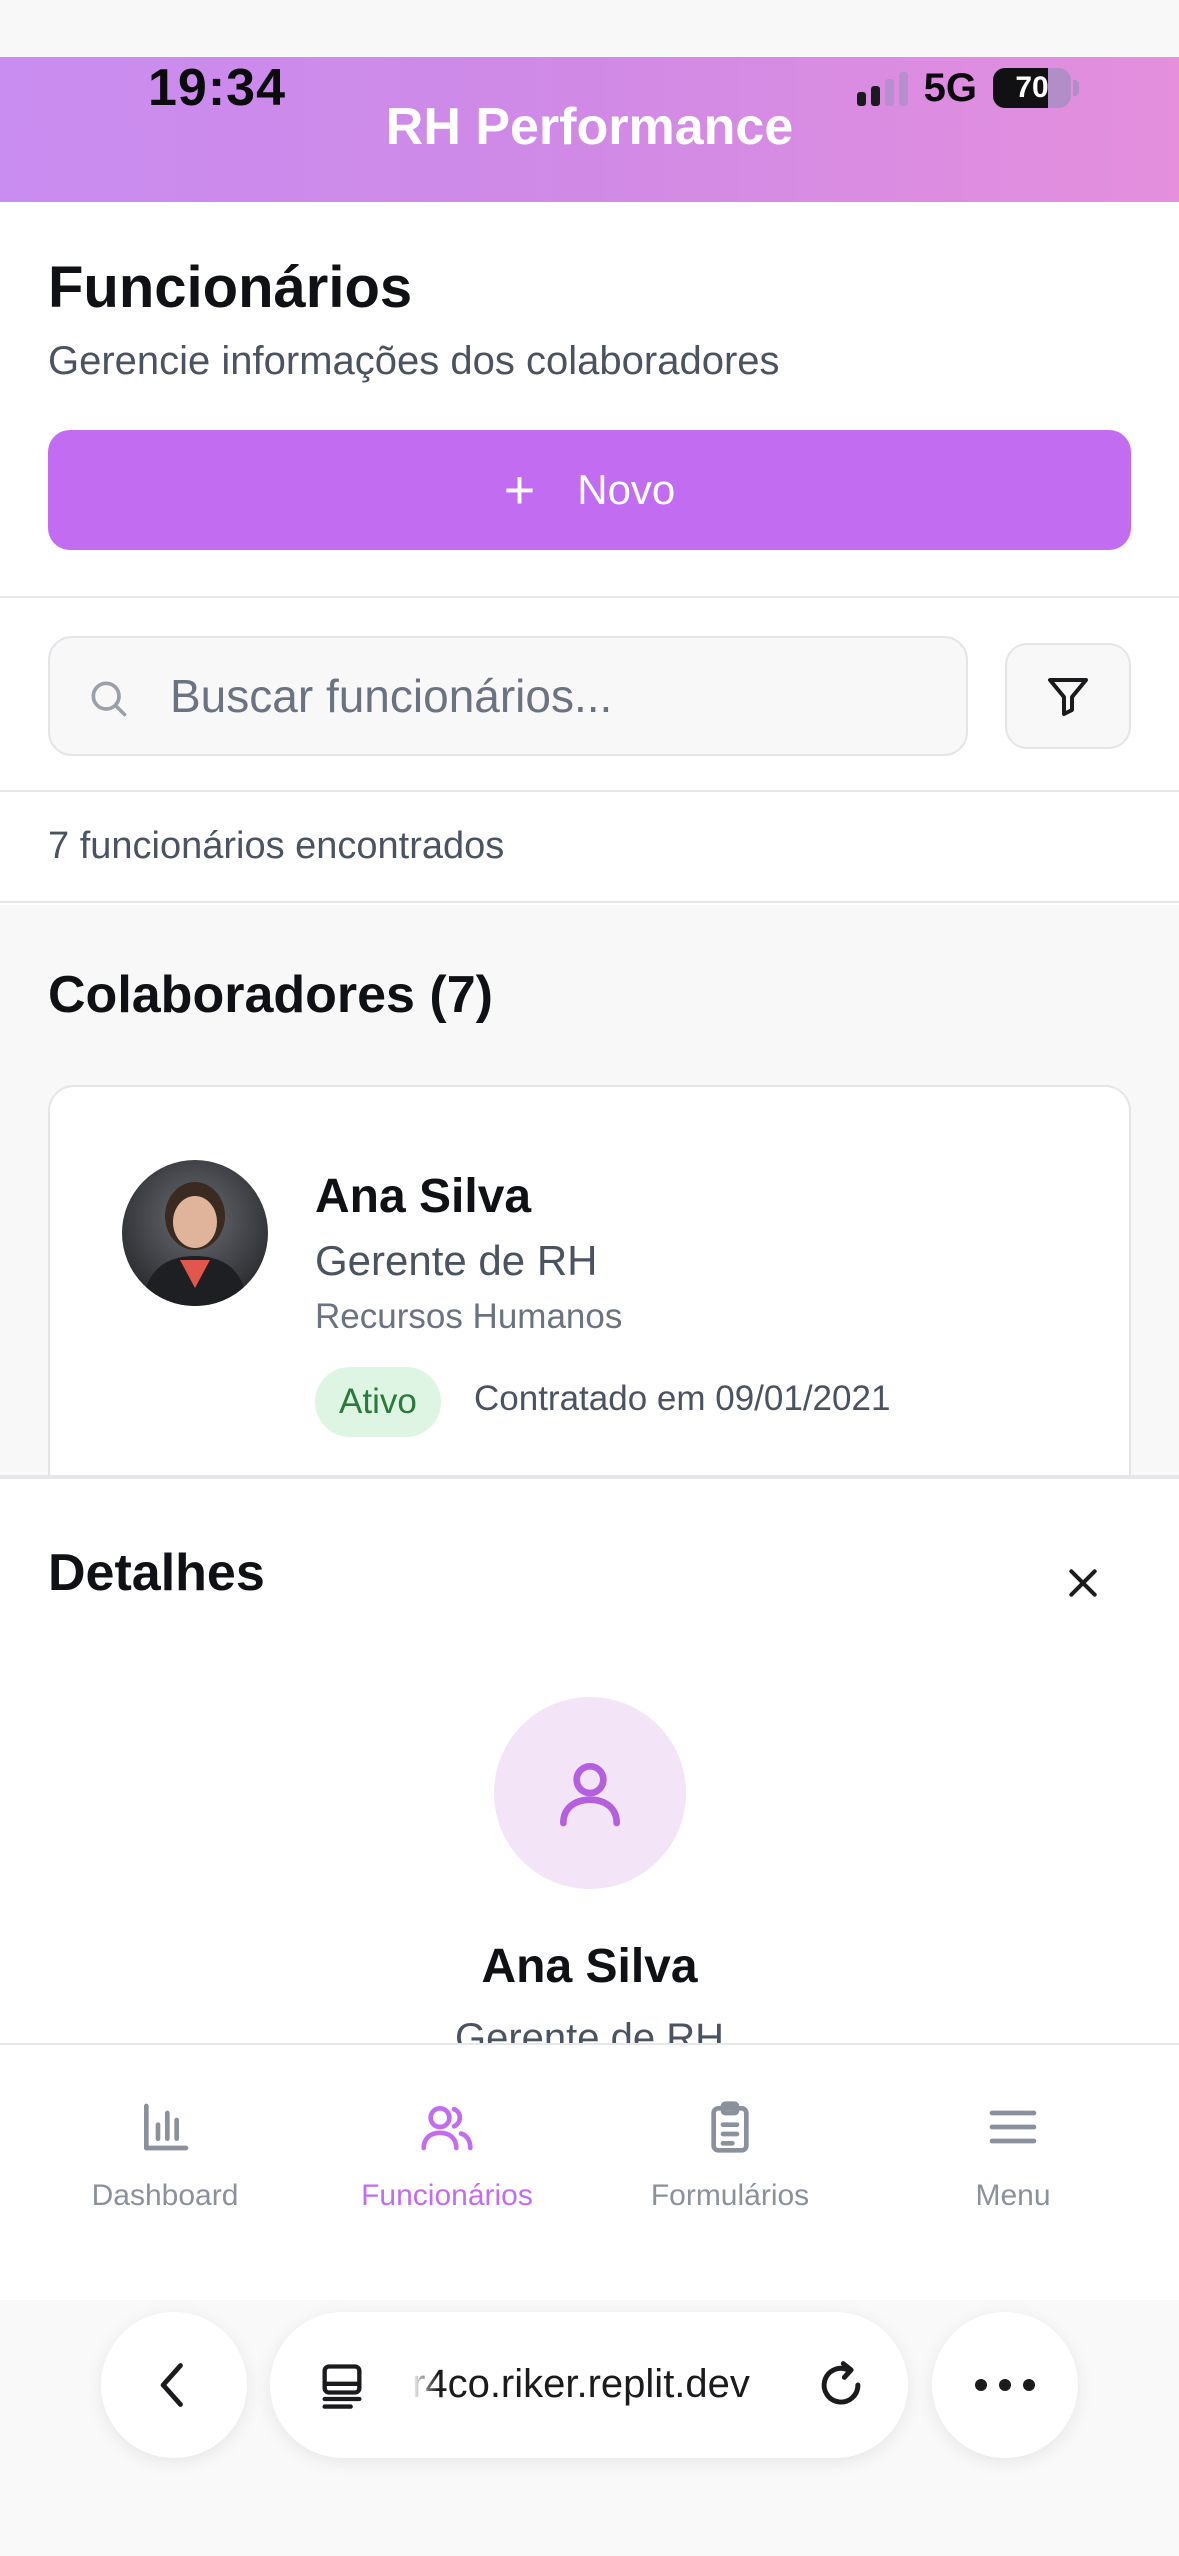 The height and width of the screenshot is (2556, 1179). I want to click on page-title: Funcionários, so click(230, 287).